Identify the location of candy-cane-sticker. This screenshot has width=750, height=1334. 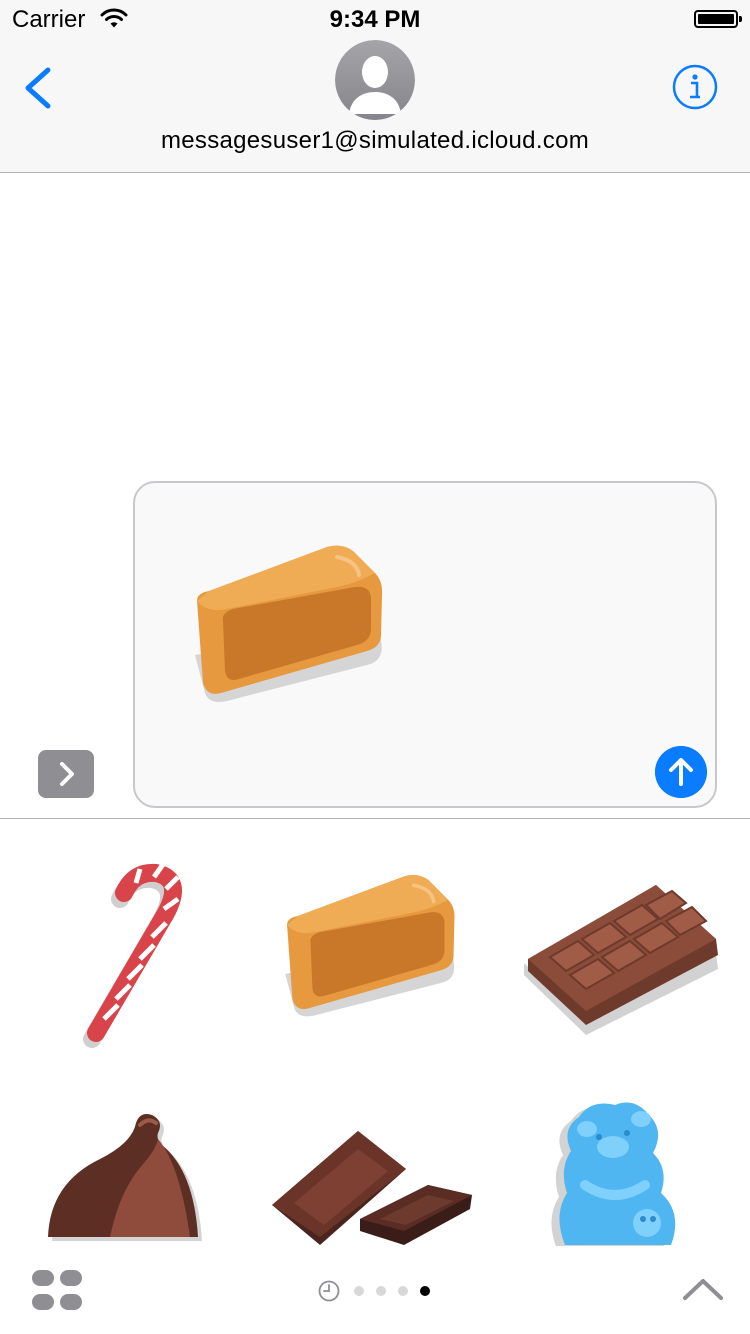
(139, 949).